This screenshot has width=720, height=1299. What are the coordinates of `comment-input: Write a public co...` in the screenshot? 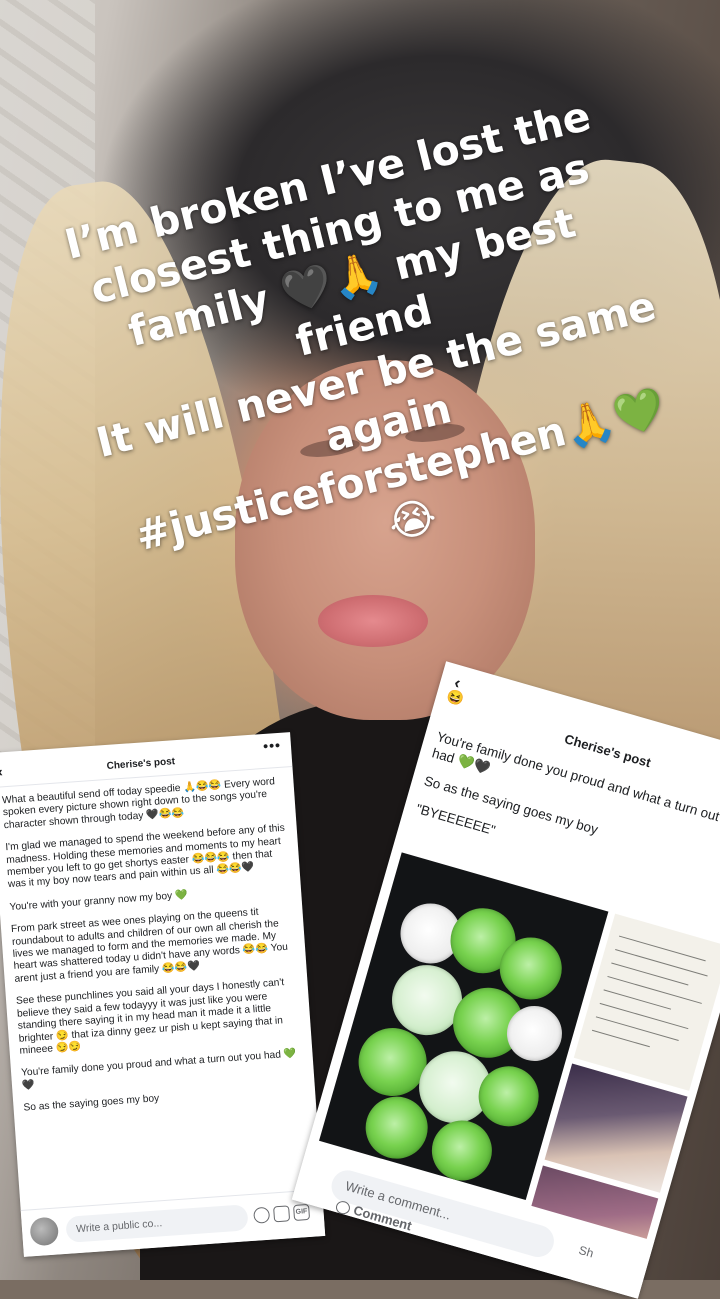 It's located at (157, 1223).